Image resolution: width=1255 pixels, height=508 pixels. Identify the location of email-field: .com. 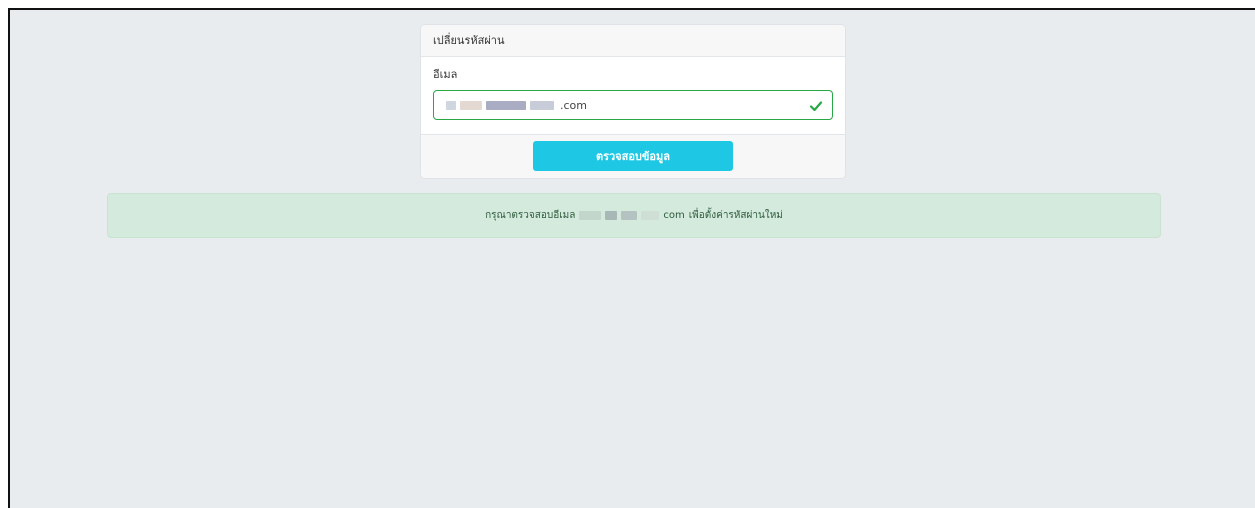
(633, 105).